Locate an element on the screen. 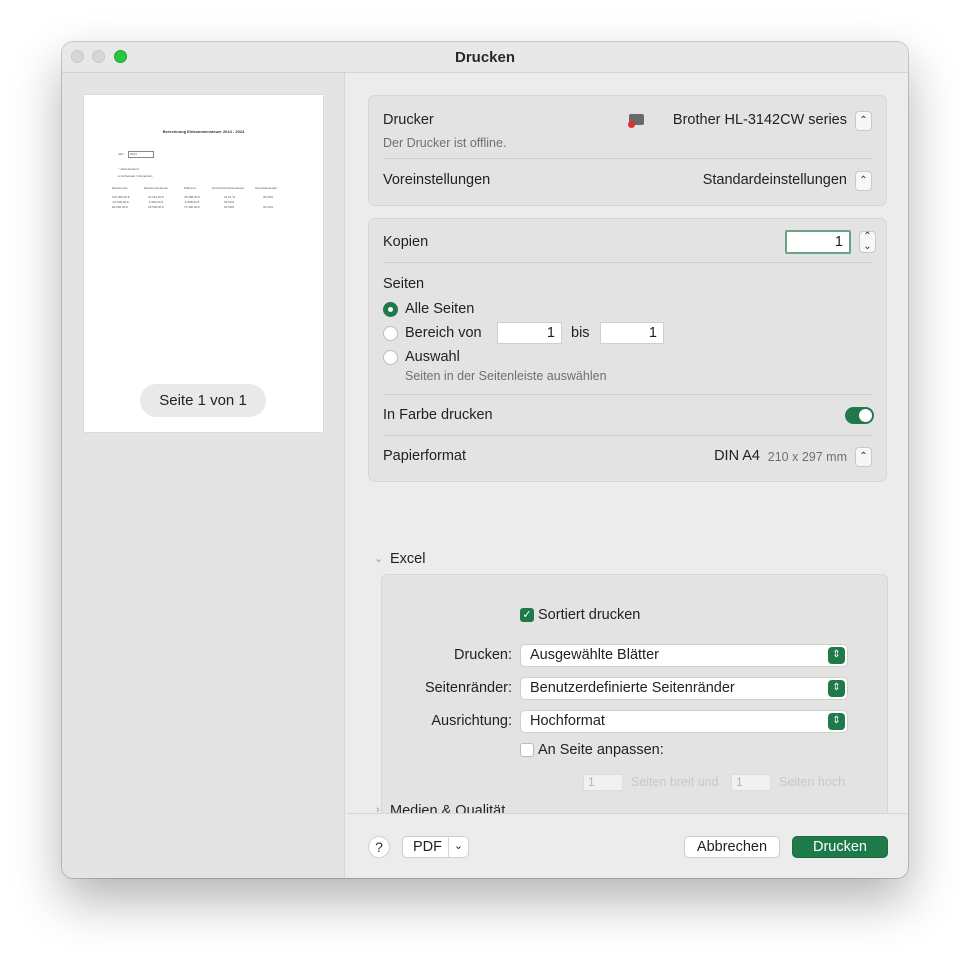 This screenshot has height=960, width=970. title-bar: Drucken is located at coordinates (485, 57).